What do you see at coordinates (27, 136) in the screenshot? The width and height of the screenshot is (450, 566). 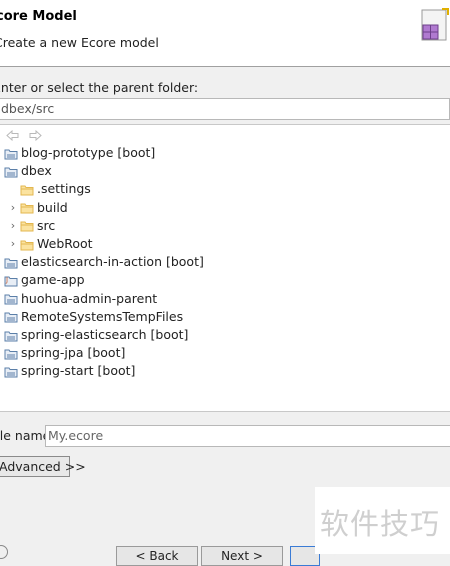 I see `tree-nav` at bounding box center [27, 136].